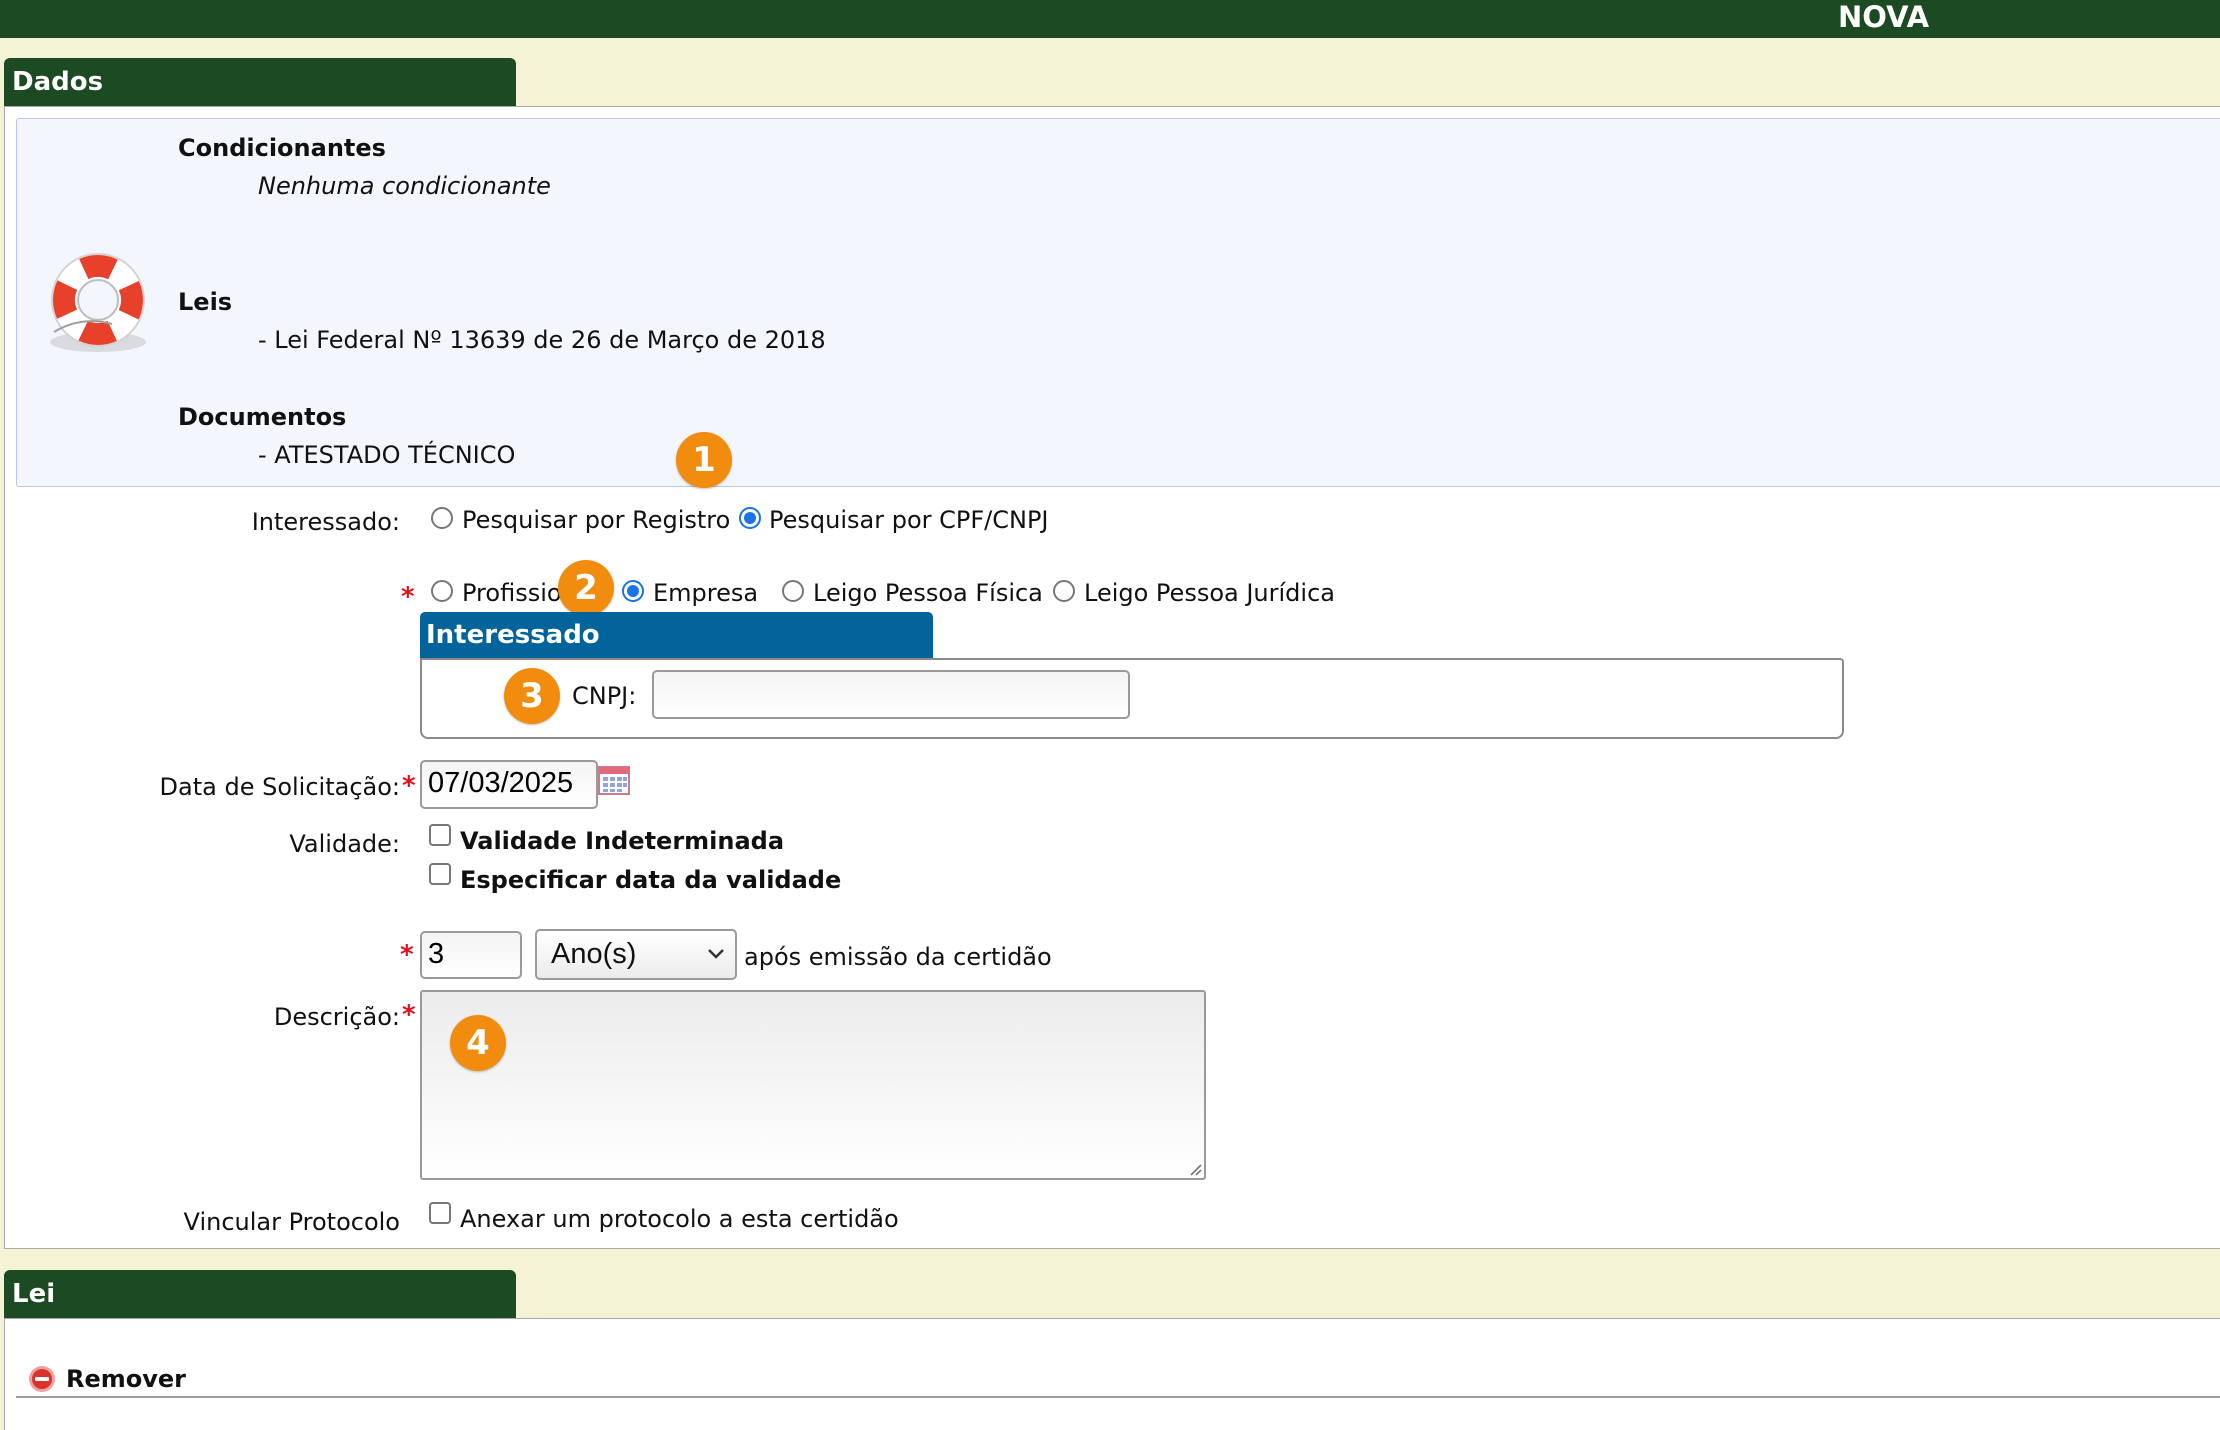  Describe the element at coordinates (478, 1043) in the screenshot. I see `step-badge-4: 4` at that location.